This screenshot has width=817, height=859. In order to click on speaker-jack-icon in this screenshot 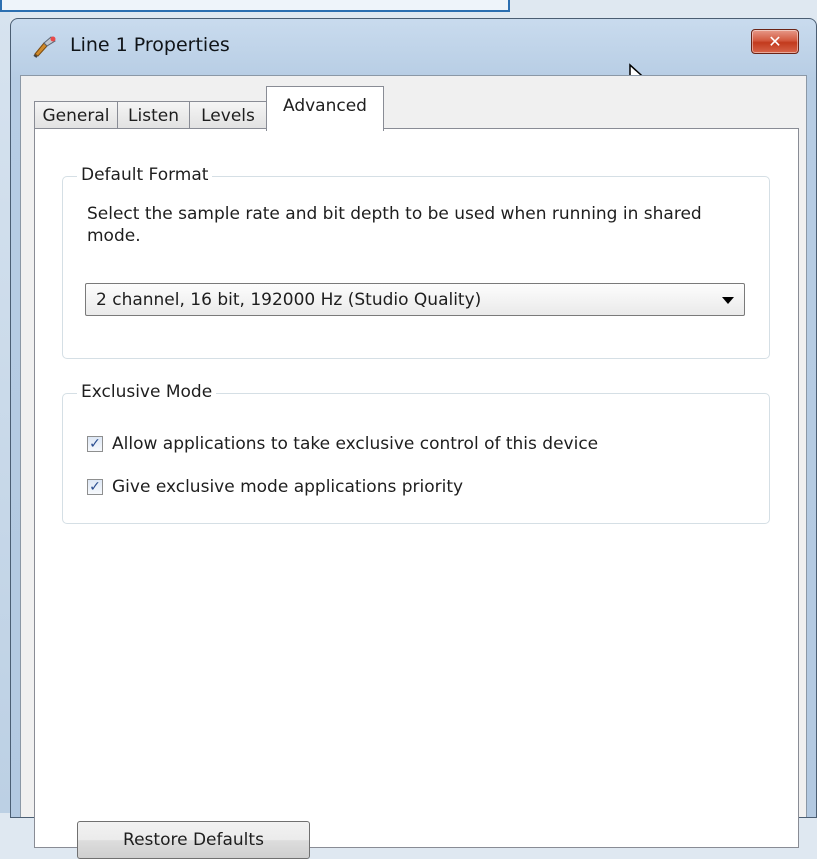, I will do `click(44, 47)`.